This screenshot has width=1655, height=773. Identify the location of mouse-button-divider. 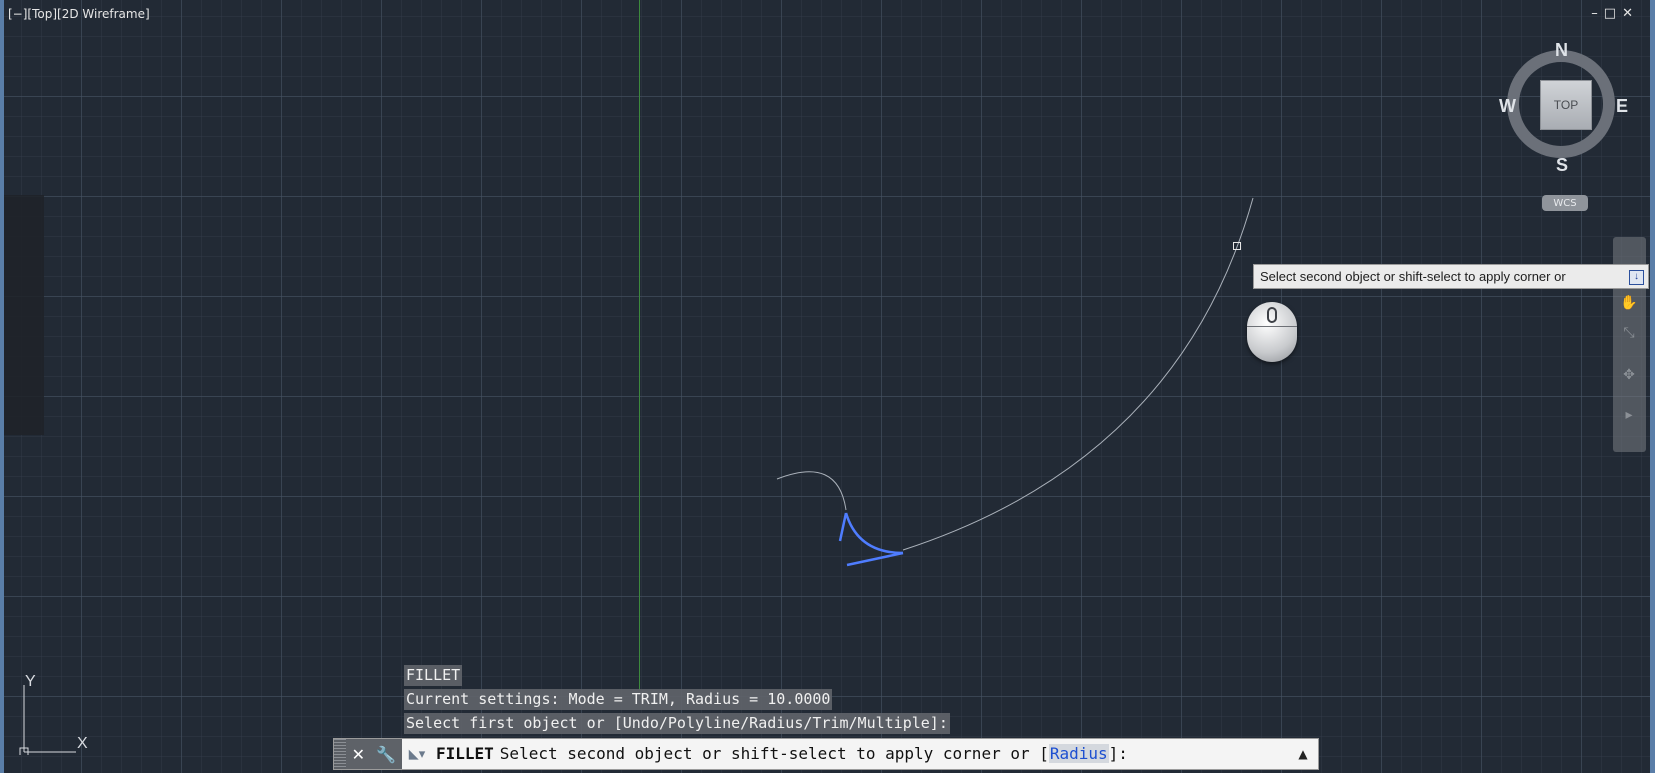
(1272, 326).